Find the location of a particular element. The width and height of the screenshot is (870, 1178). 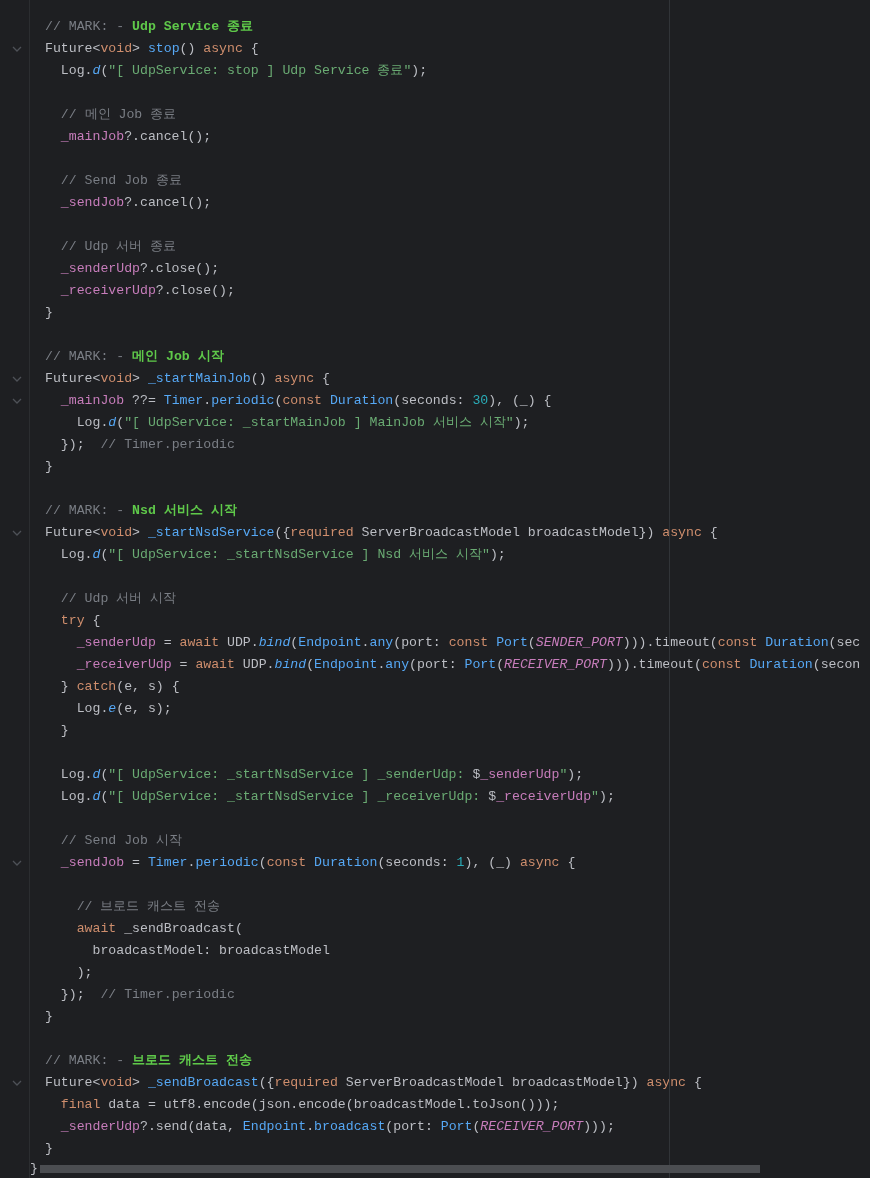

code-line: _senderUdp?.send(data, Endpoint.broadcast(port: Port(RECEIVER_PORT))); is located at coordinates (337, 1127).